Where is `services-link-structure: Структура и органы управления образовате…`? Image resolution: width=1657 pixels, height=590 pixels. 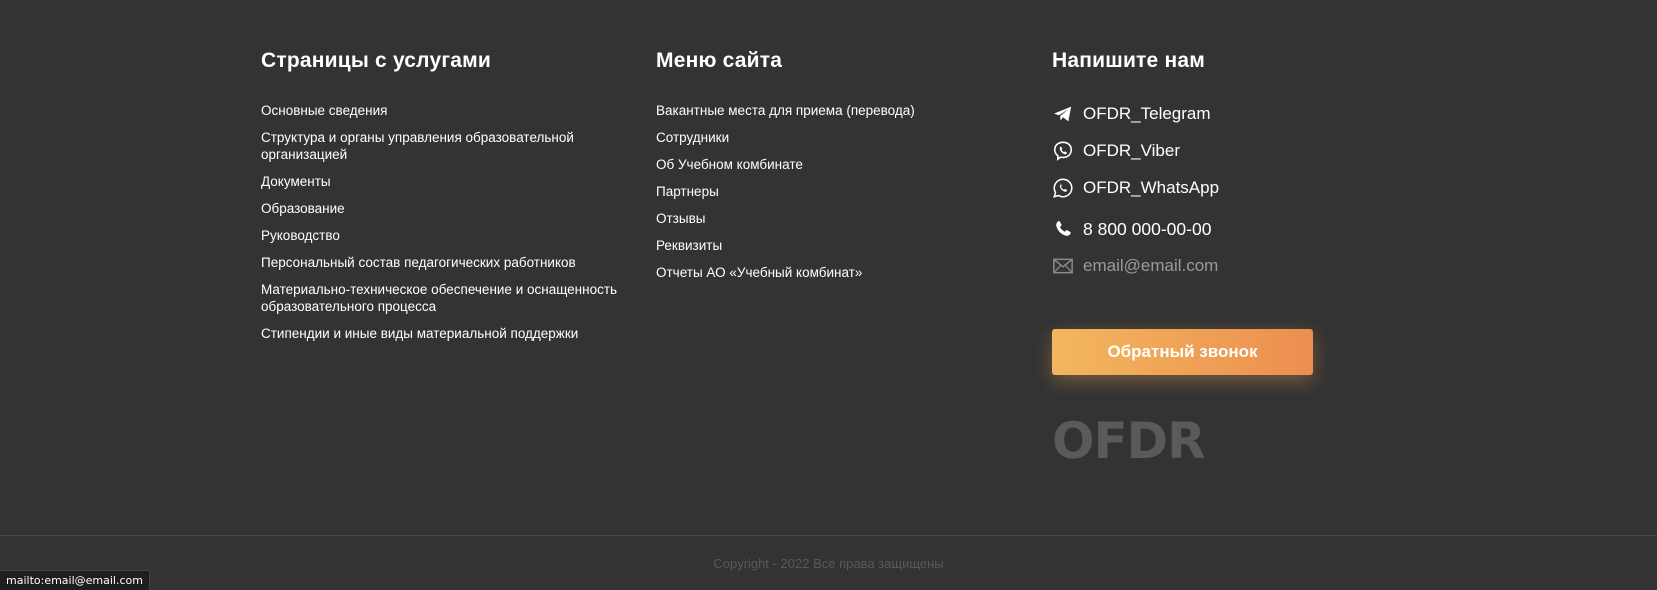
services-link-structure: Структура и органы управления образовате… is located at coordinates (441, 146).